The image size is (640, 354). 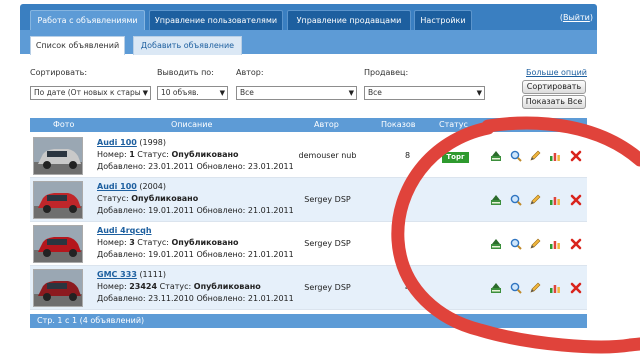 What do you see at coordinates (124, 230) in the screenshot?
I see `ad-title-link: Audi 4rqcqh` at bounding box center [124, 230].